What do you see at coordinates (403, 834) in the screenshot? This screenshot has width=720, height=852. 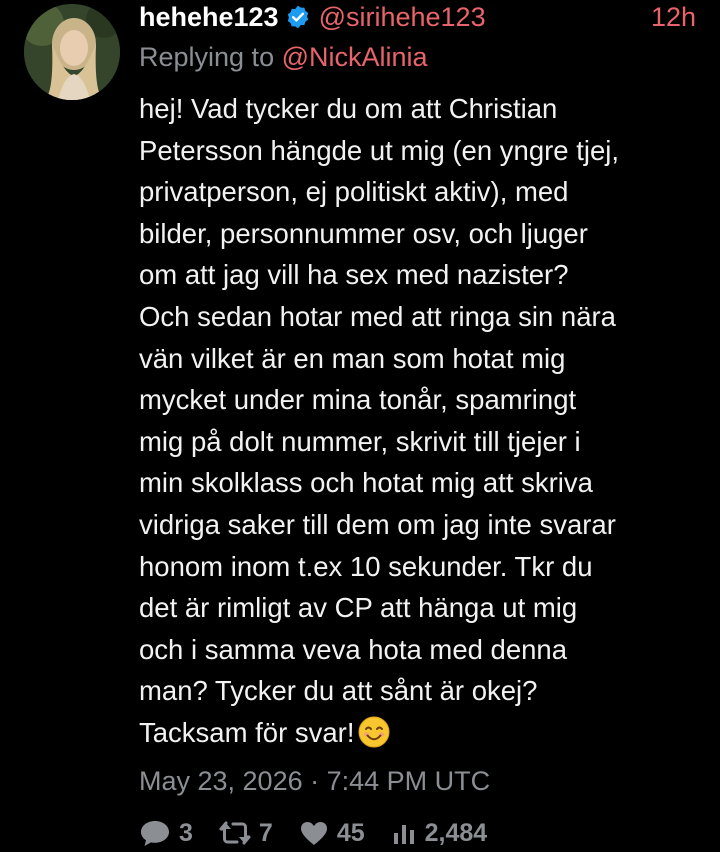 I see `views-bar-chart-icon` at bounding box center [403, 834].